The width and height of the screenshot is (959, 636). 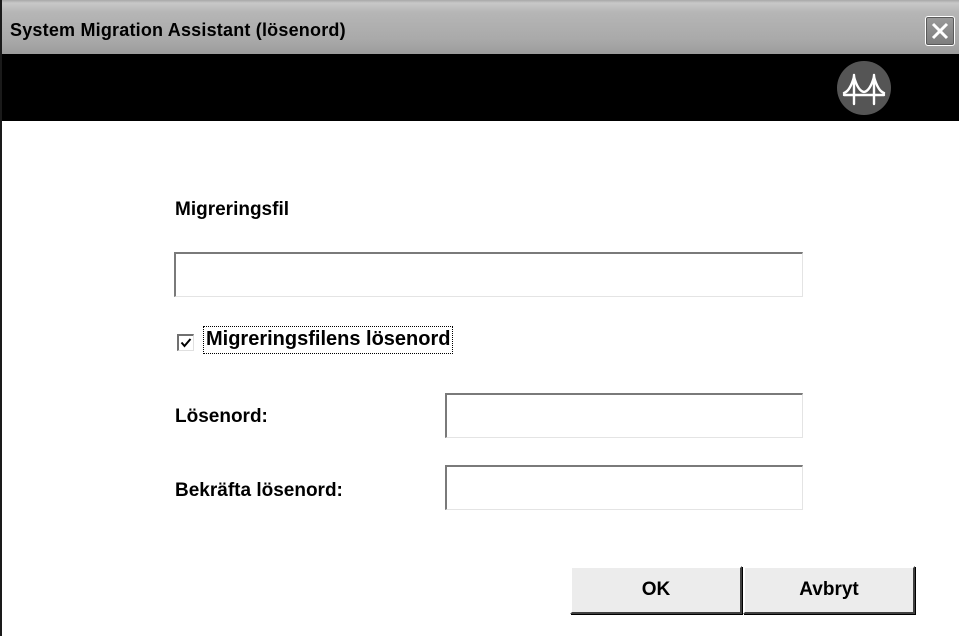 I want to click on password-input, so click(x=624, y=415).